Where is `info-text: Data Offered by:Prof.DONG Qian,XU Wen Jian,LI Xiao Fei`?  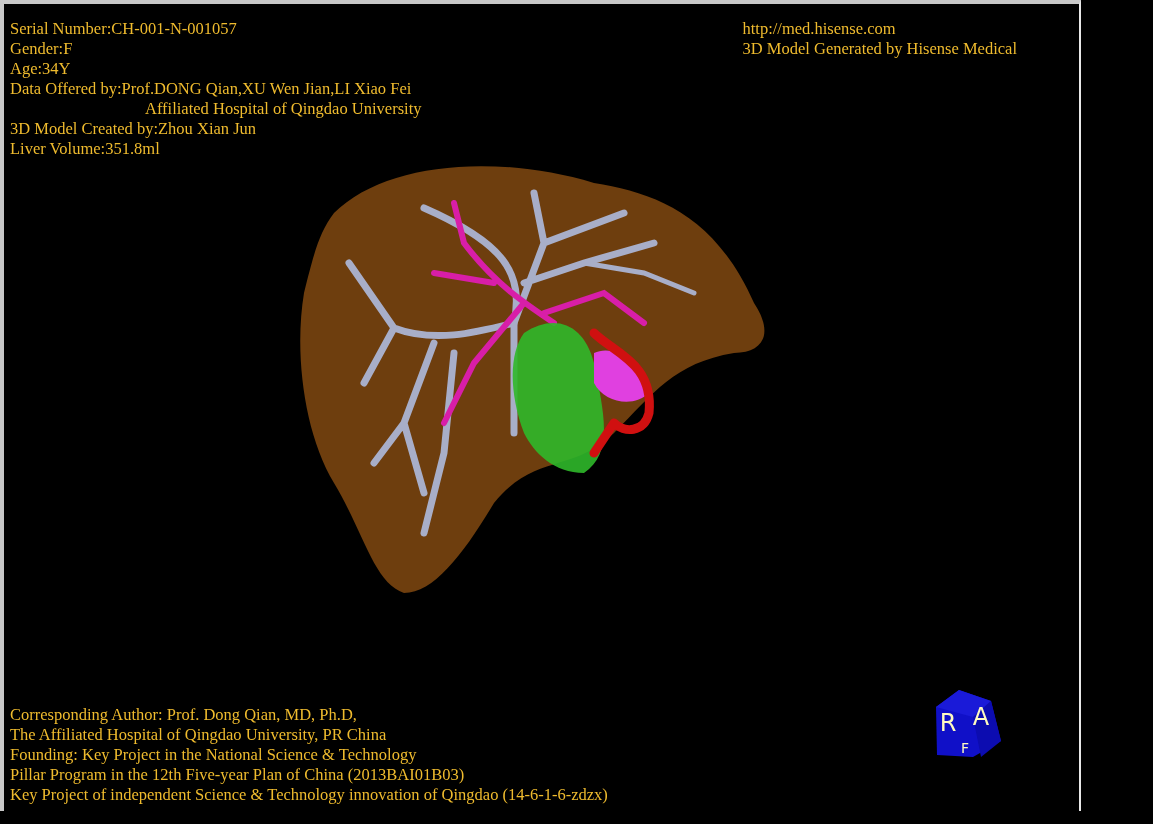
info-text: Data Offered by:Prof.DONG Qian,XU Wen Jian,LI Xiao Fei is located at coordinates (211, 89).